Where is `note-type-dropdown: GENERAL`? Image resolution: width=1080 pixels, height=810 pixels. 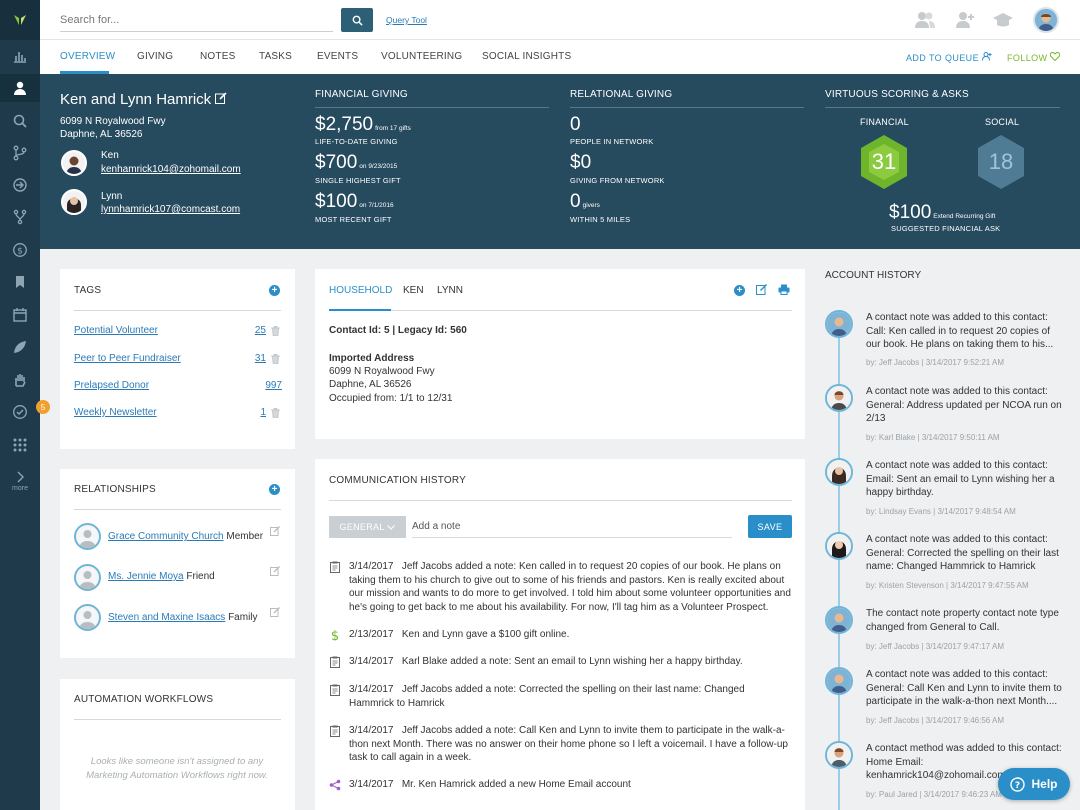
note-type-dropdown: GENERAL is located at coordinates (367, 527).